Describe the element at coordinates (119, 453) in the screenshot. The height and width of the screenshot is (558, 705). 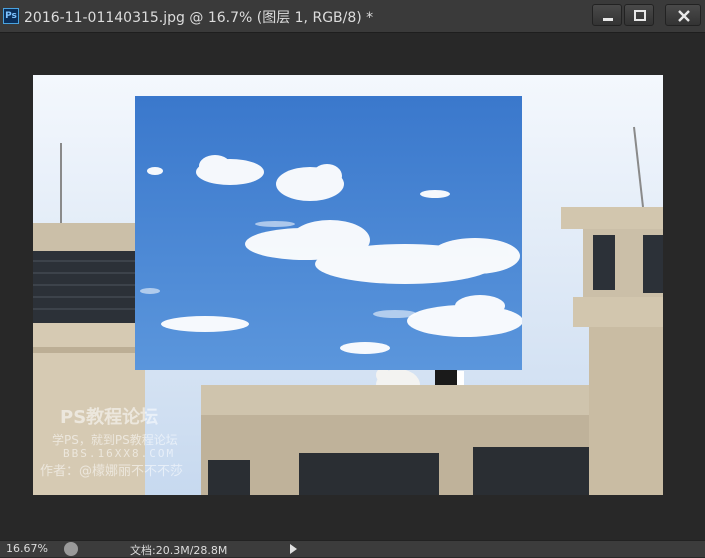
I see `watermark-url: BBS.16XX8.COM` at that location.